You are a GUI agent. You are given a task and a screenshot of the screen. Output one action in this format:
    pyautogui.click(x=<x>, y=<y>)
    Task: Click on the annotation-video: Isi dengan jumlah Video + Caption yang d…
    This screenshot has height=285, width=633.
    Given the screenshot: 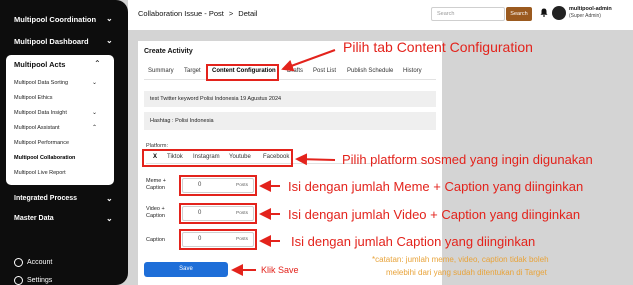 What is the action you would take?
    pyautogui.click(x=434, y=214)
    